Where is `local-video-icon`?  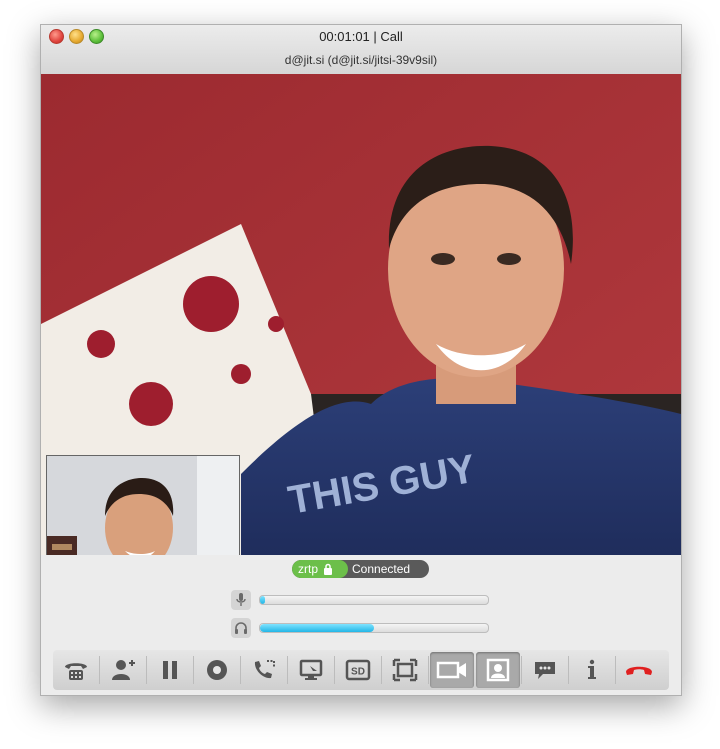 local-video-icon is located at coordinates (498, 670).